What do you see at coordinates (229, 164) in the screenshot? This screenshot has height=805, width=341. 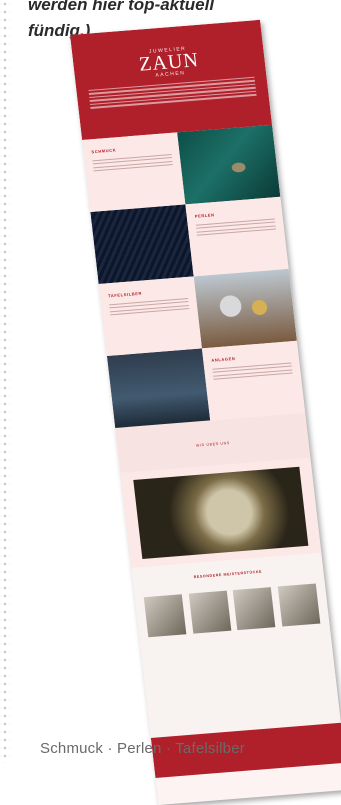 I see `jewelry-photo` at bounding box center [229, 164].